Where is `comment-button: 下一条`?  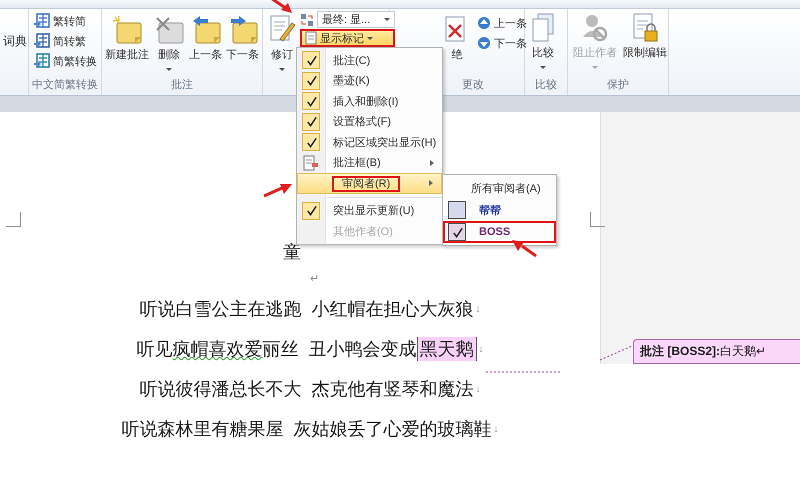
comment-button: 下一条 is located at coordinates (242, 38).